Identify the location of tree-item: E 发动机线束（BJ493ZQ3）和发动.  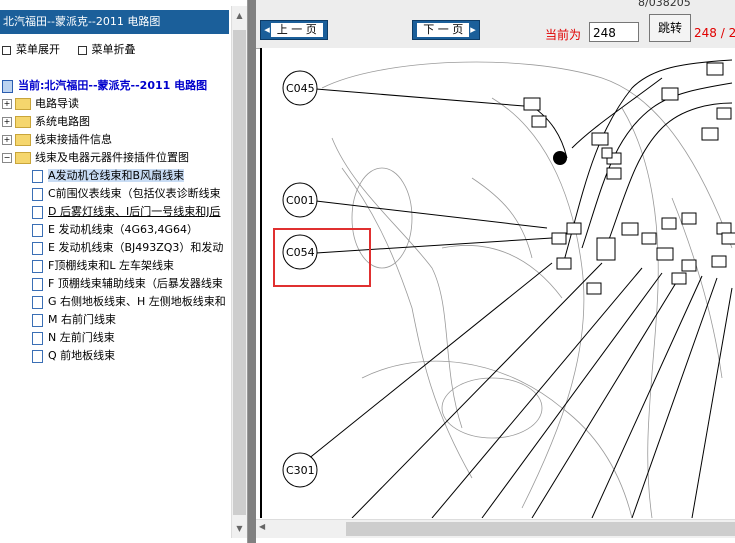
(115, 248).